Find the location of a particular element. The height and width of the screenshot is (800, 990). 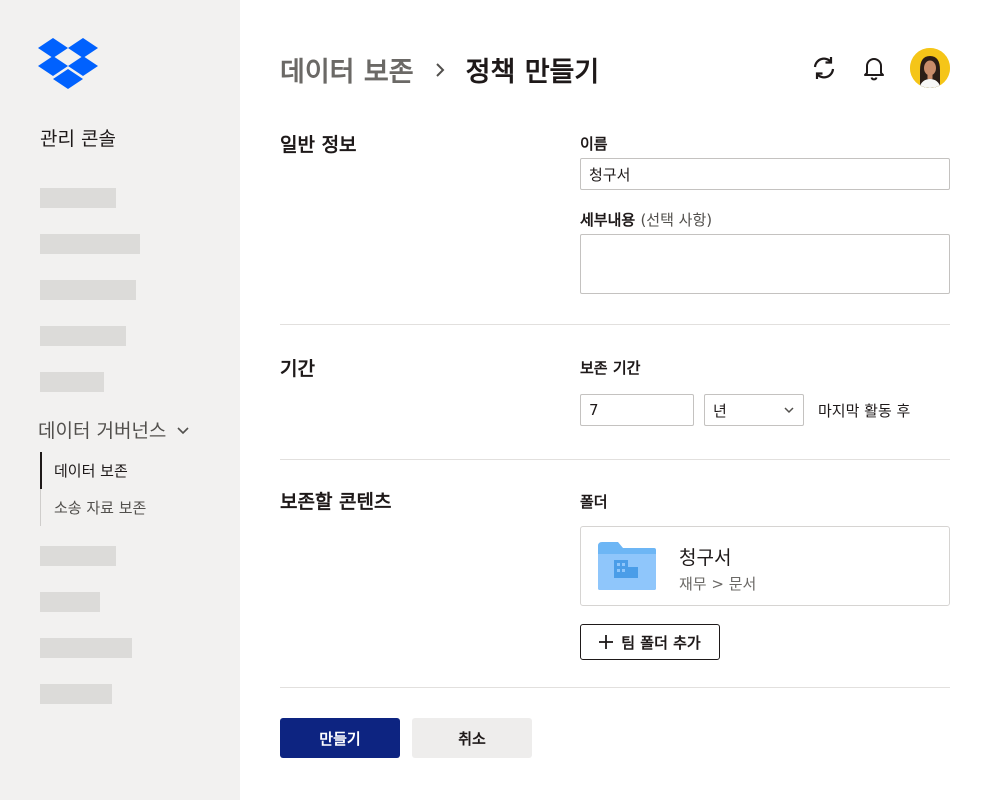

subnav: 데이터 보존 소송 자료 보존 is located at coordinates (135, 489).